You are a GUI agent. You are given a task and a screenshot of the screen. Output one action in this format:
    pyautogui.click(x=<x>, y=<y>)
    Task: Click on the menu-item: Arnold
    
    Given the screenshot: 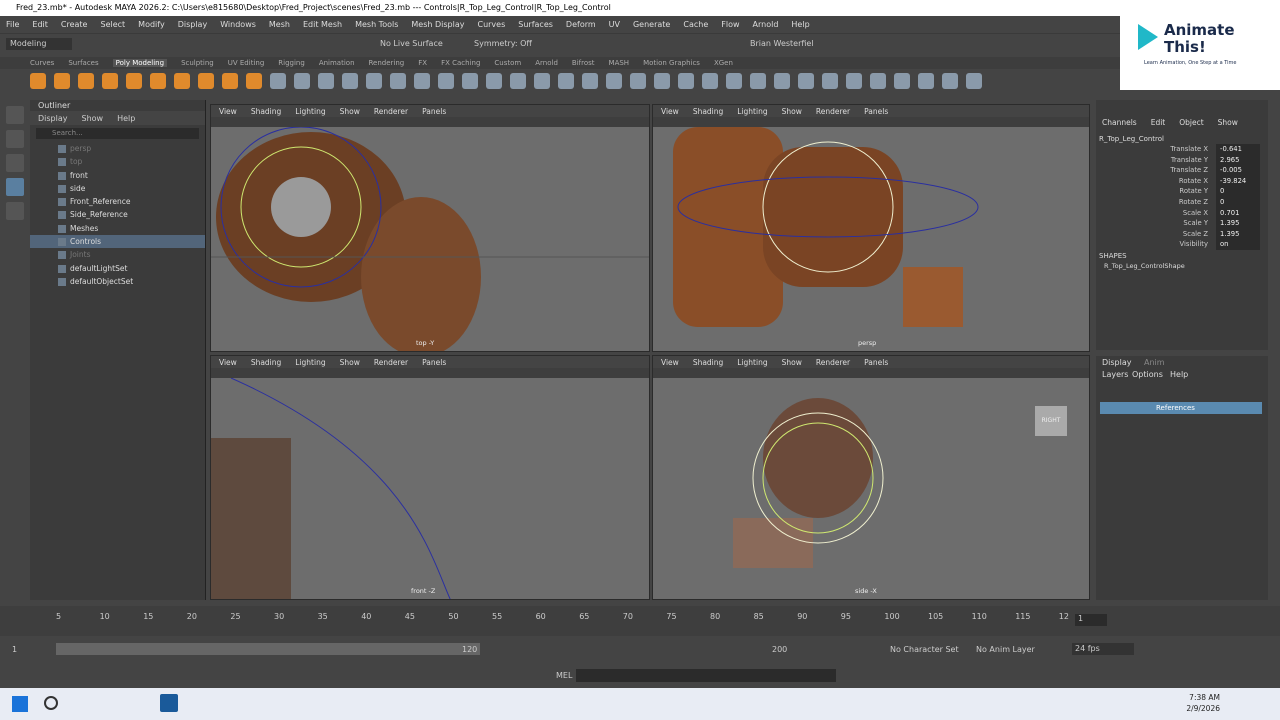 What is the action you would take?
    pyautogui.click(x=766, y=24)
    